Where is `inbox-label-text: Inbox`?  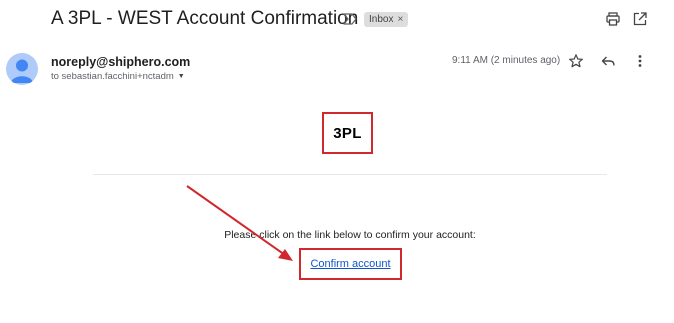
inbox-label-text: Inbox is located at coordinates (381, 19).